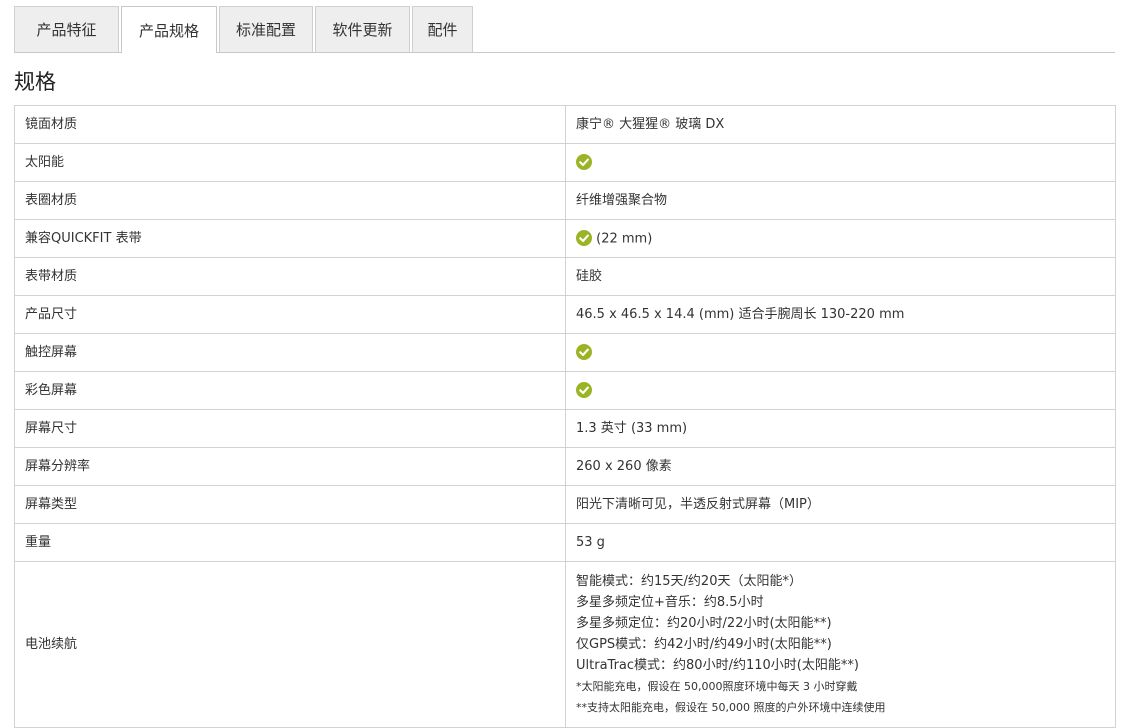 The height and width of the screenshot is (728, 1127). Describe the element at coordinates (840, 466) in the screenshot. I see `spec-value: 260 x 260 像素` at that location.